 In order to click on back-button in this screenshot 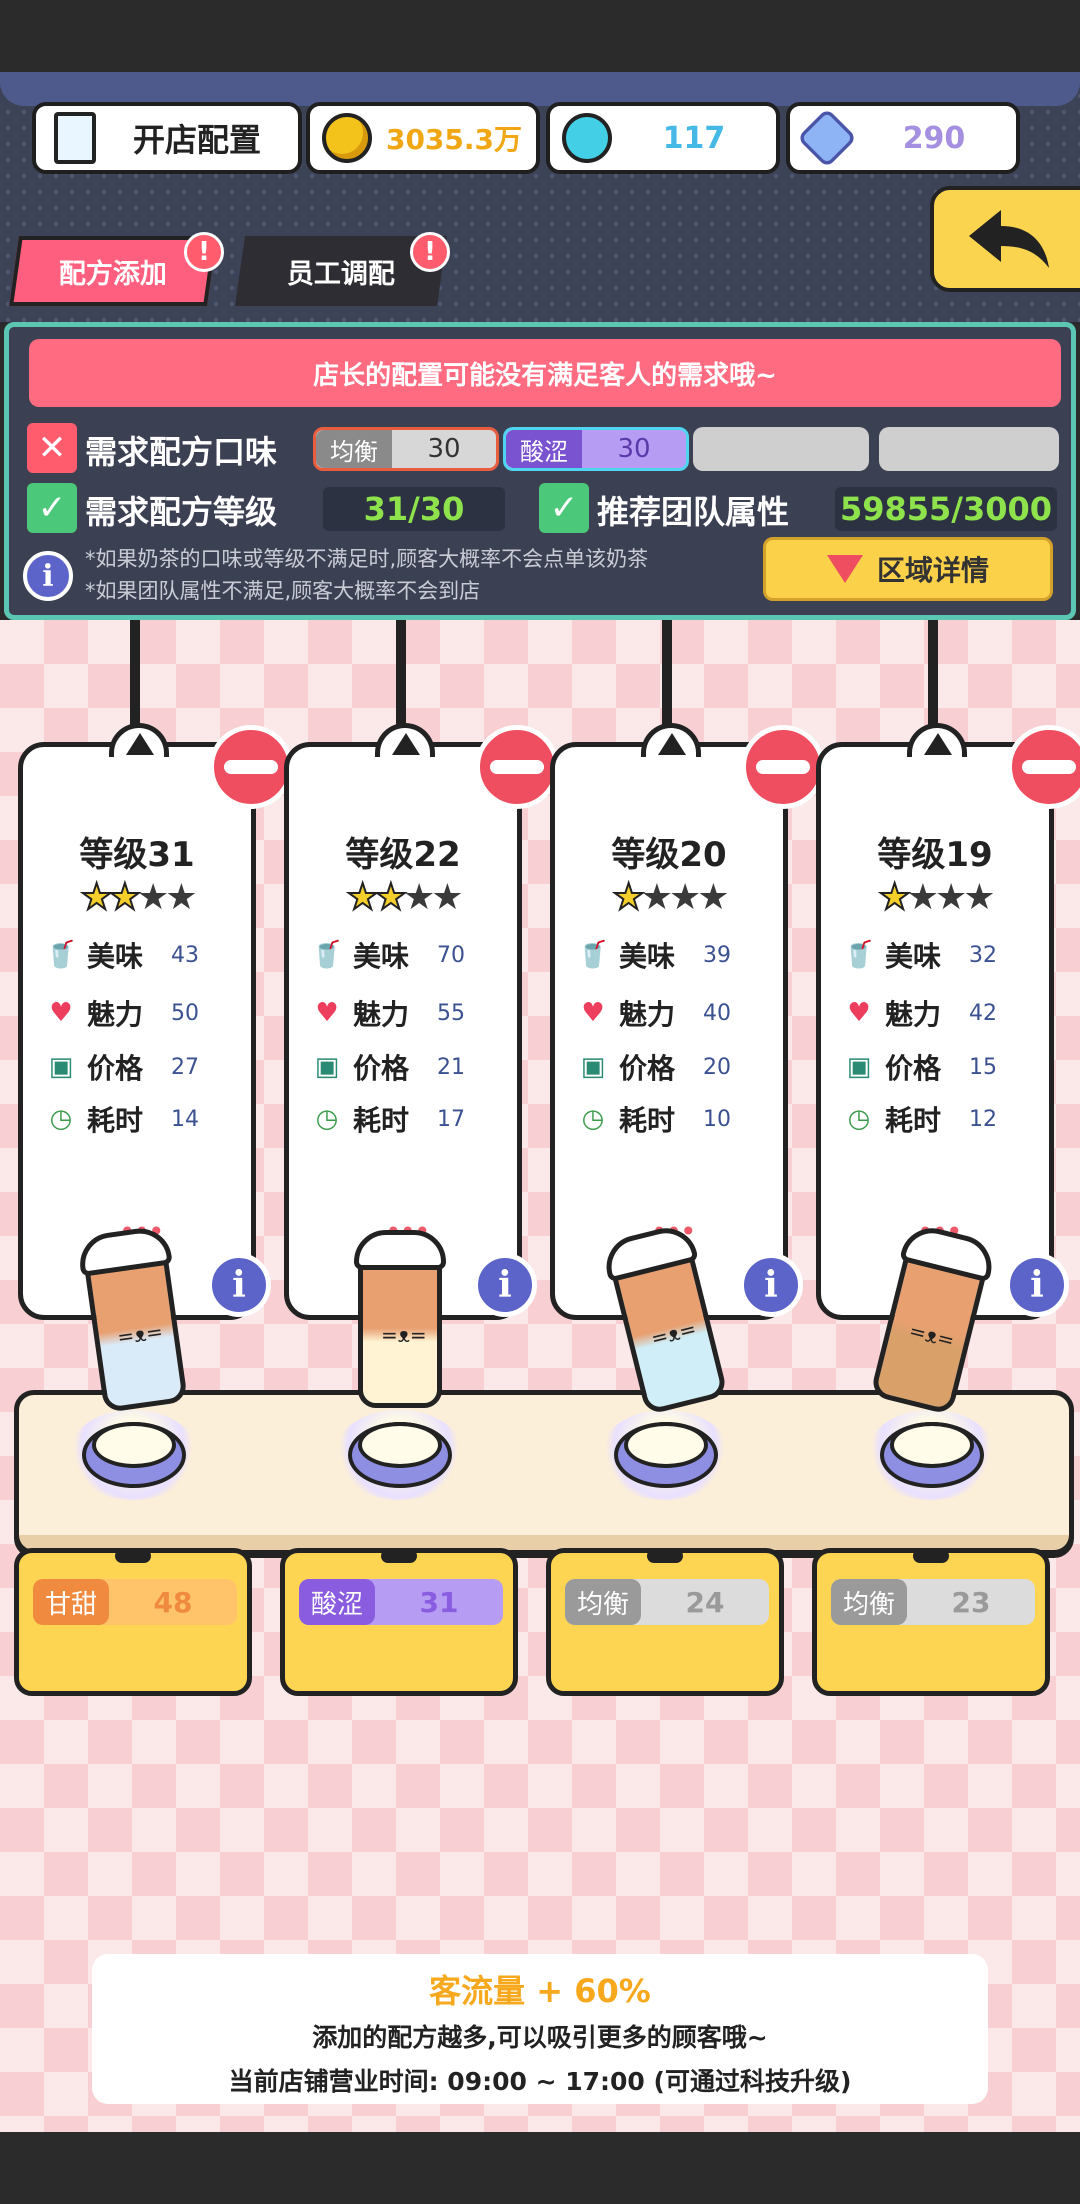, I will do `click(1005, 239)`.